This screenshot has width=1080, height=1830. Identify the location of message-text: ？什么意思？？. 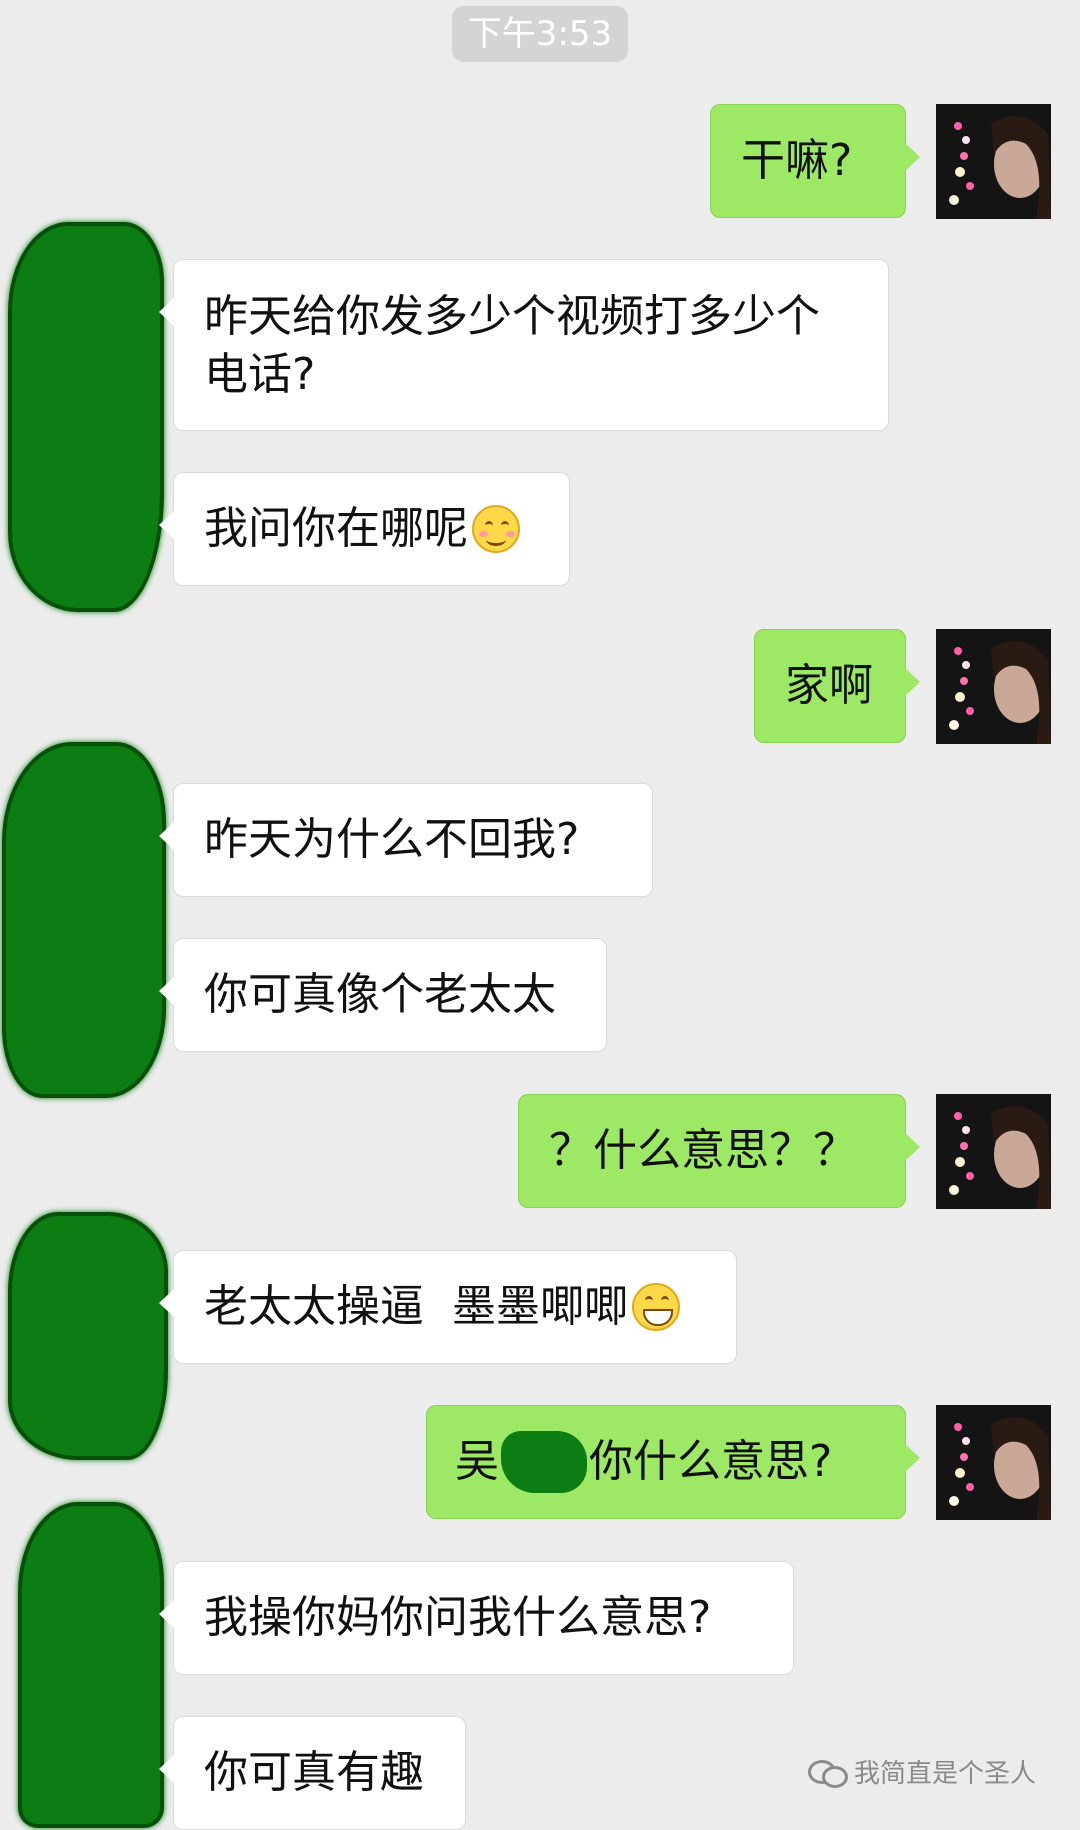
(703, 1150).